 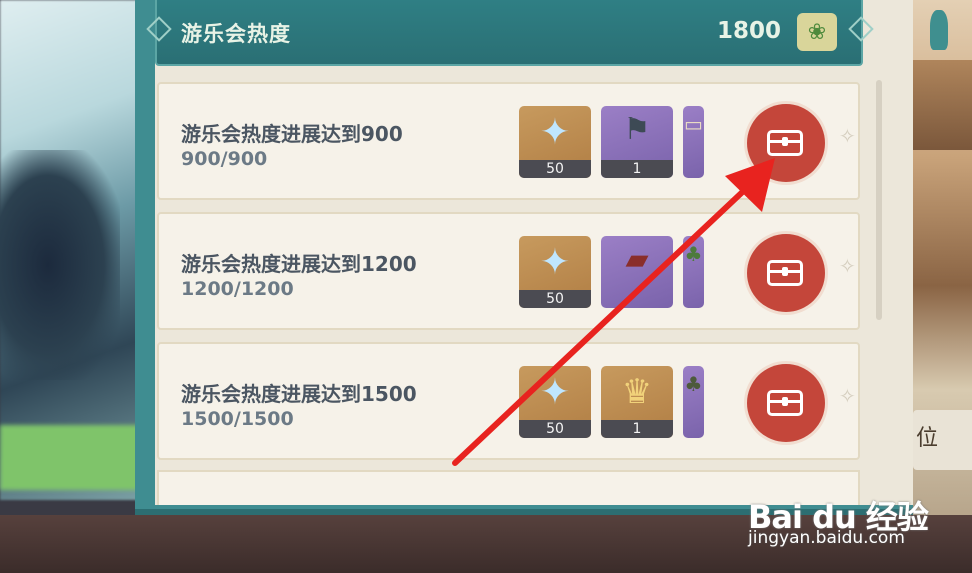 I want to click on baidu-watermark: Bai du 经验 jingyan.baidu.com, so click(x=838, y=520).